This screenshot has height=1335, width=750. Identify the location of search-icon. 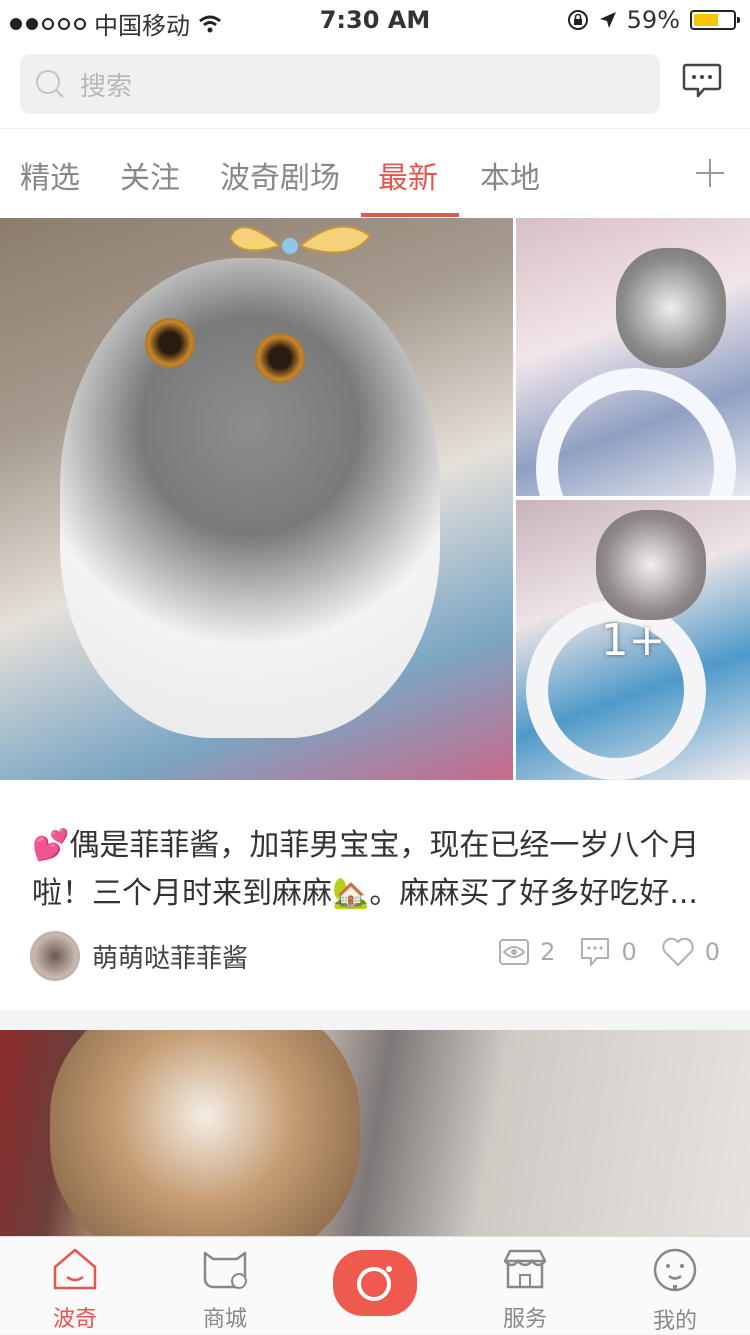
(50, 84).